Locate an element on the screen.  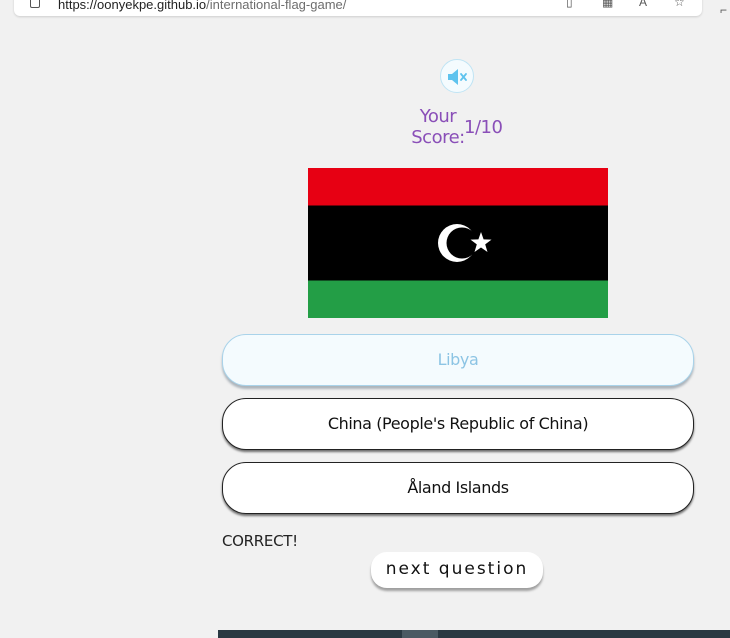
extensions-icon: ⌐ is located at coordinates (723, 10).